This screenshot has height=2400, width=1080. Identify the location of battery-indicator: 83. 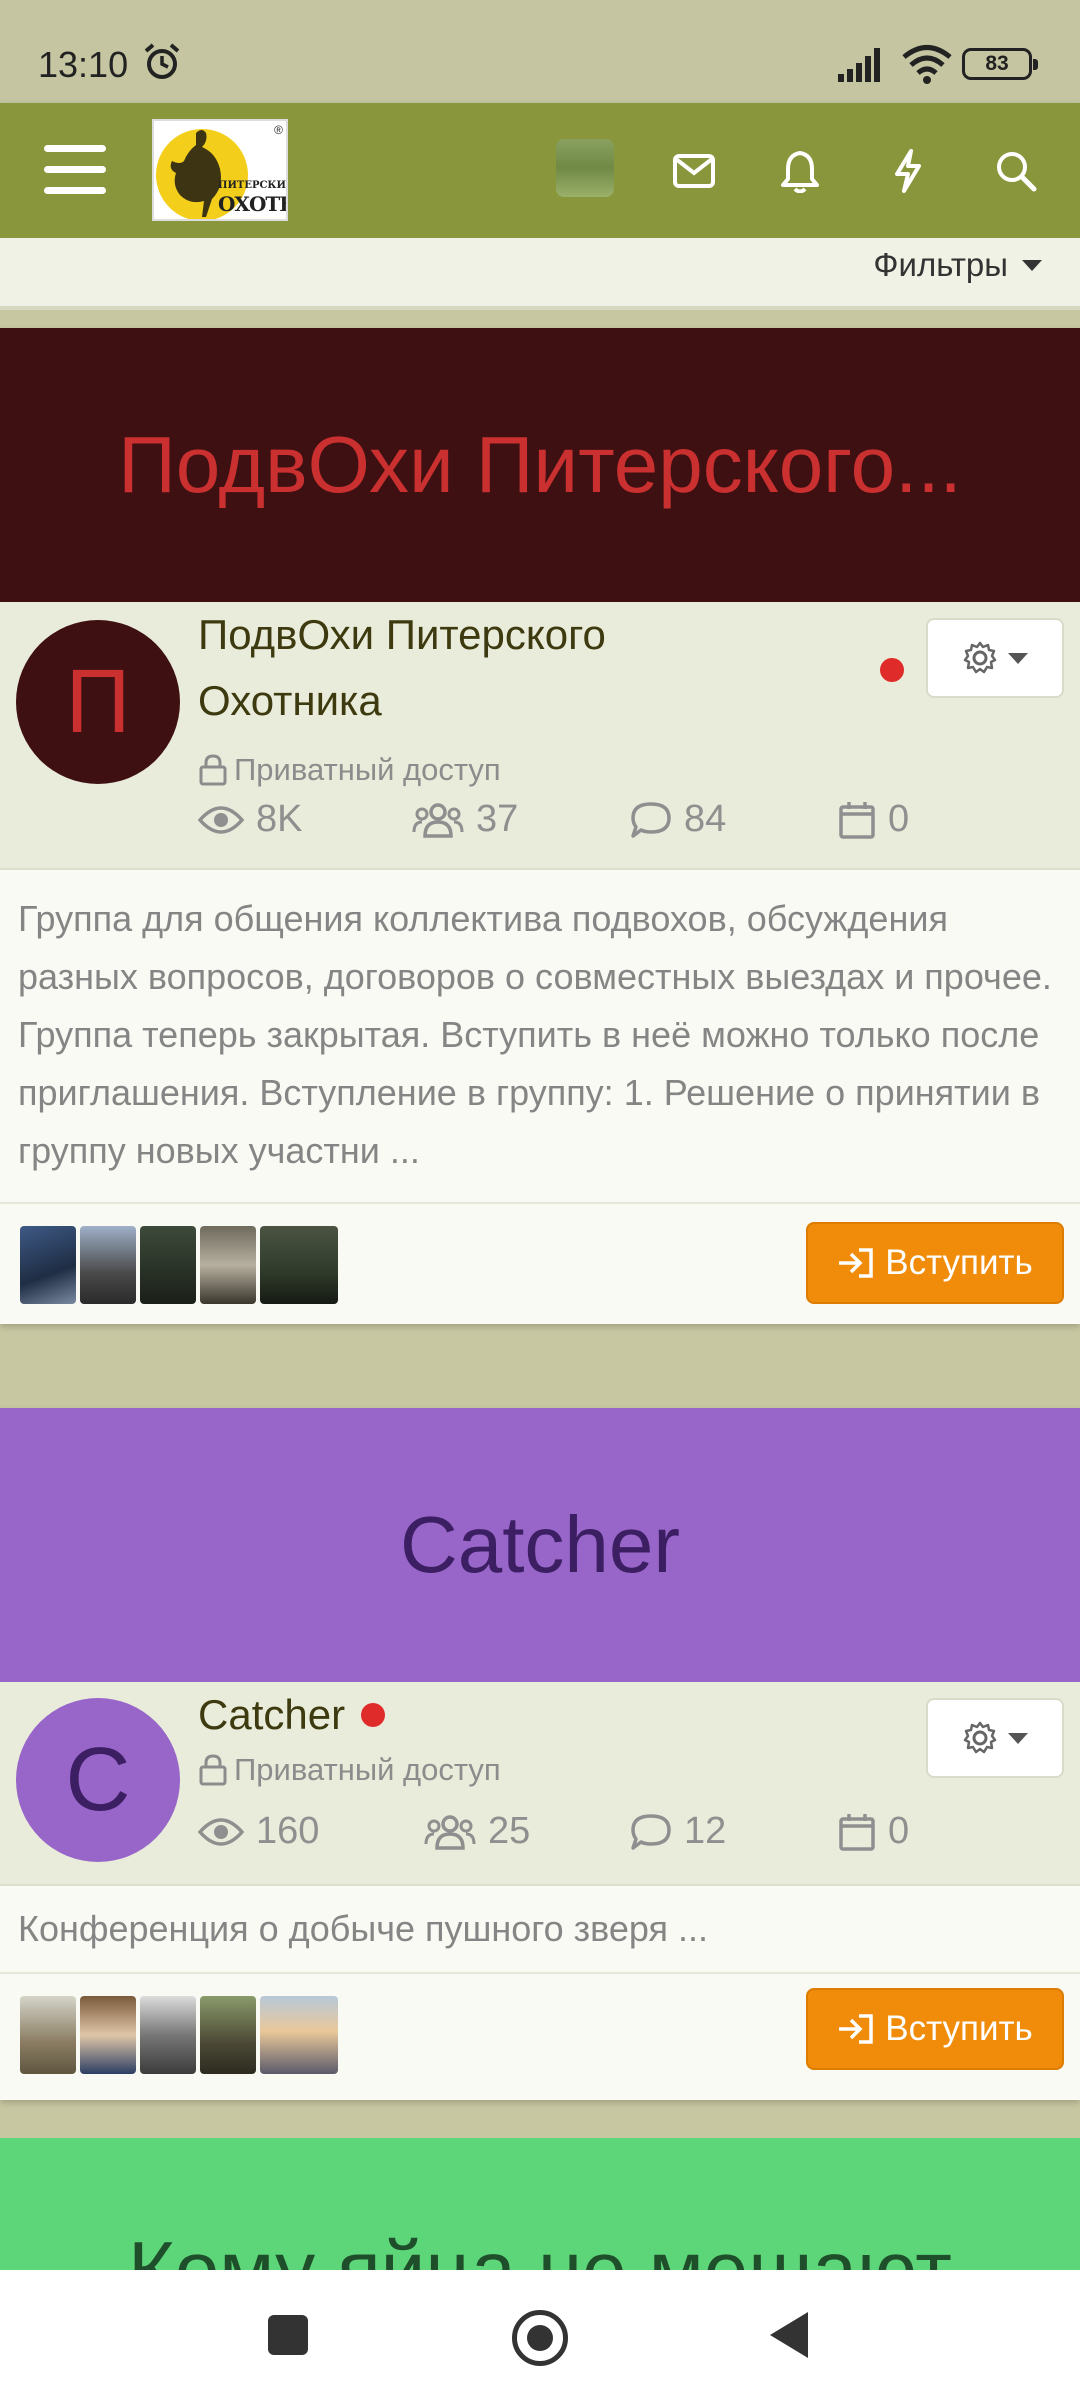
(1000, 64).